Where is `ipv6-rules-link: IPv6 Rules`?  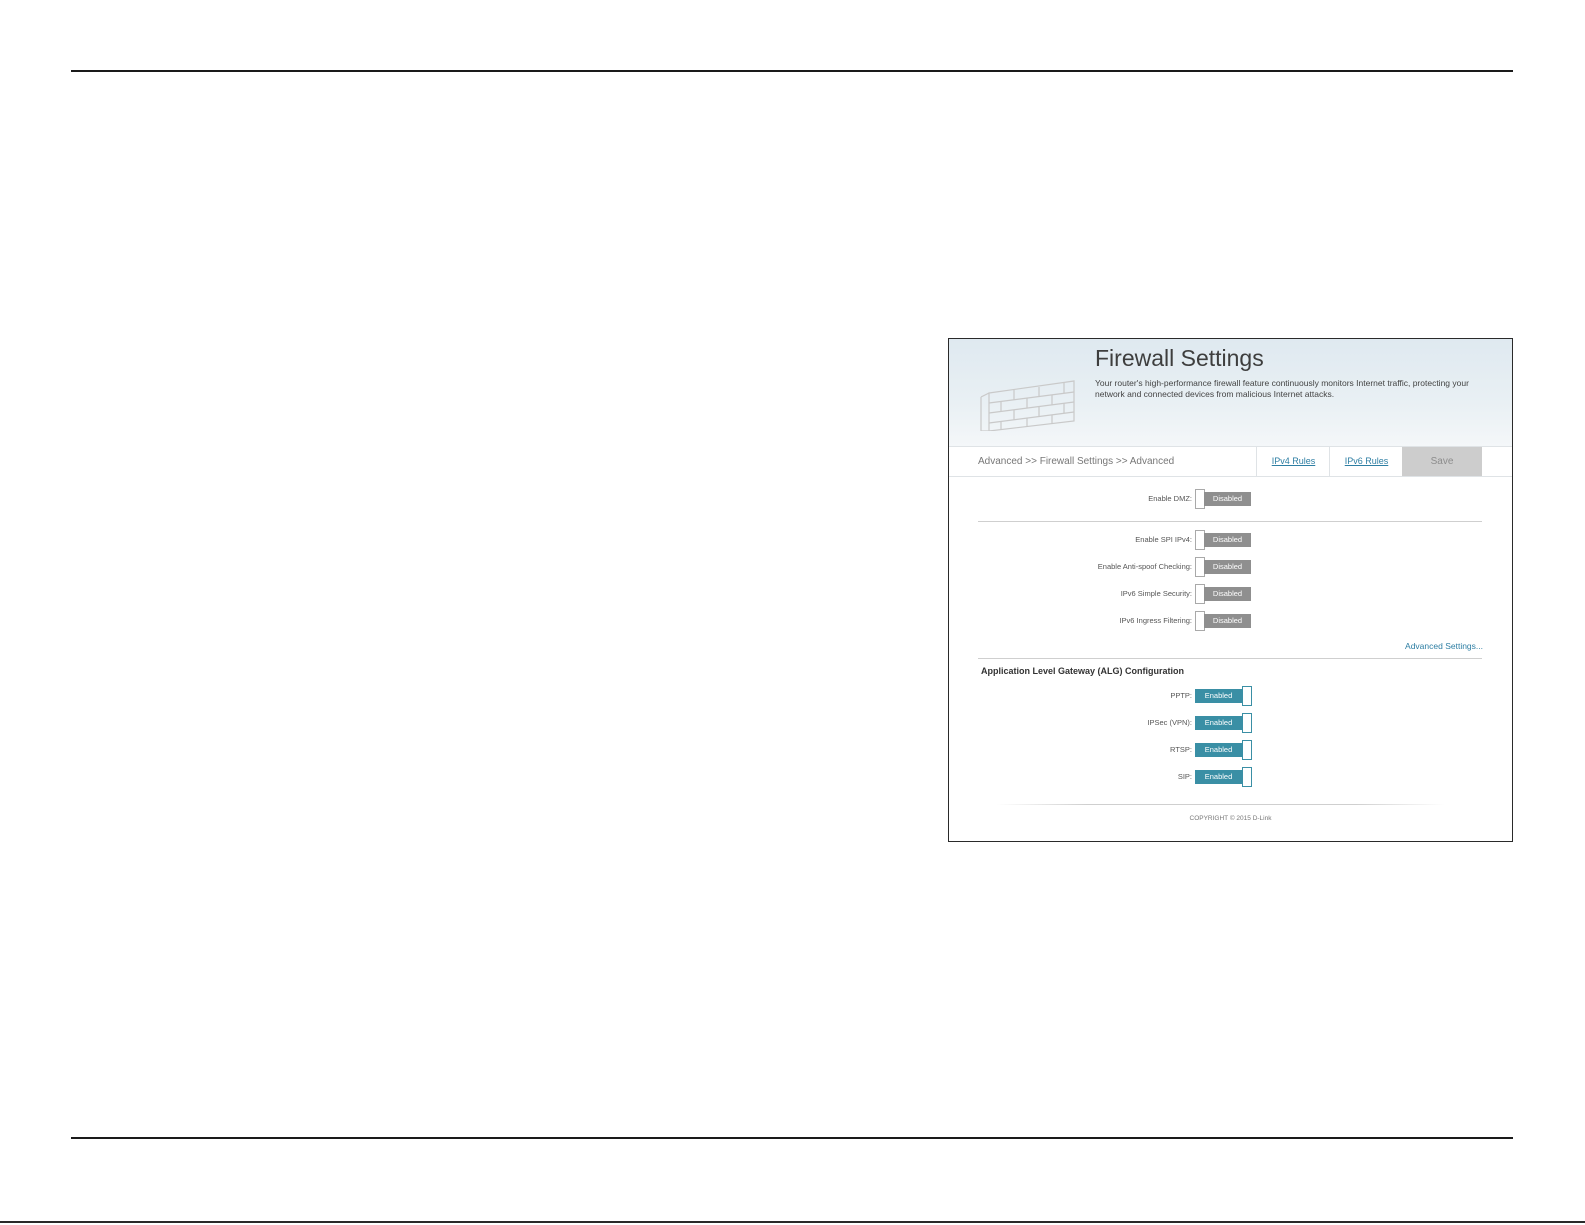
ipv6-rules-link: IPv6 Rules is located at coordinates (1366, 461).